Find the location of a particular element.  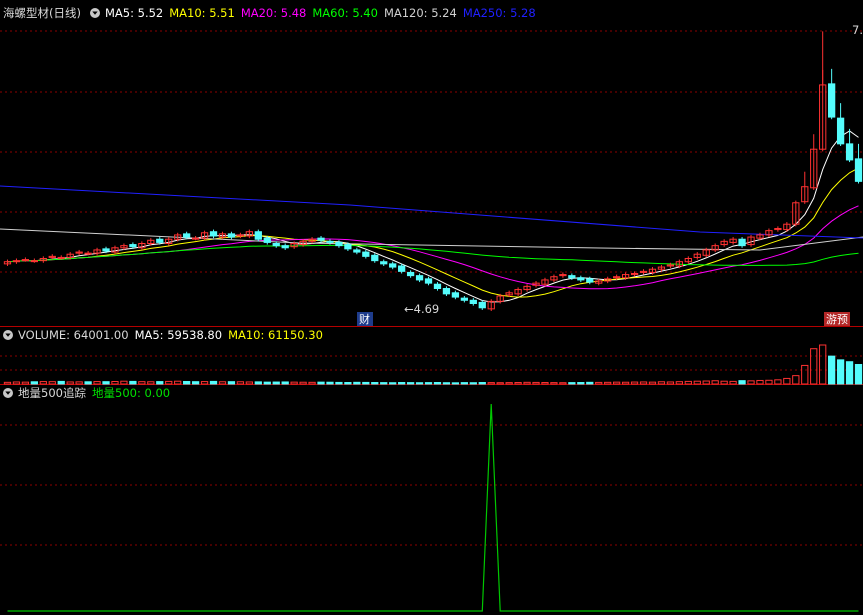

volume-settings-icon is located at coordinates (8, 335).